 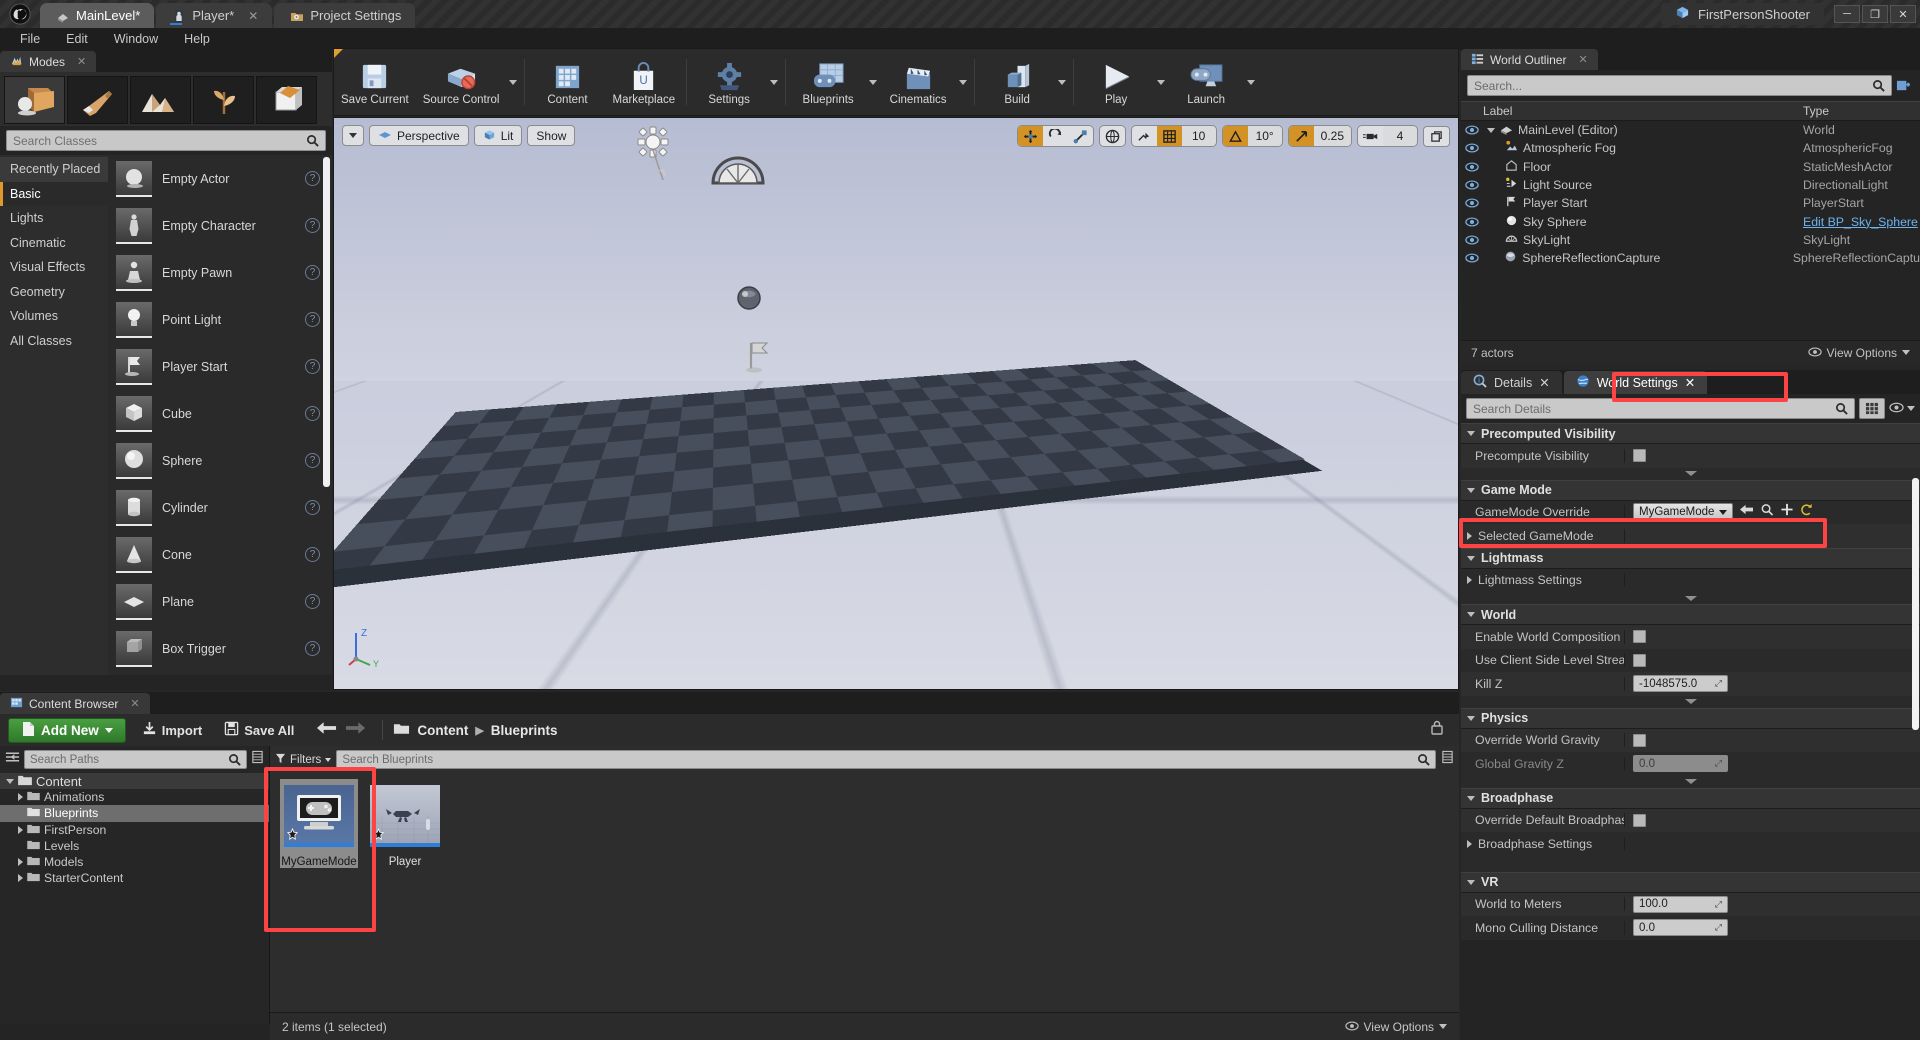 What do you see at coordinates (1264, 136) in the screenshot?
I see `rotation-snap-value: 10°` at bounding box center [1264, 136].